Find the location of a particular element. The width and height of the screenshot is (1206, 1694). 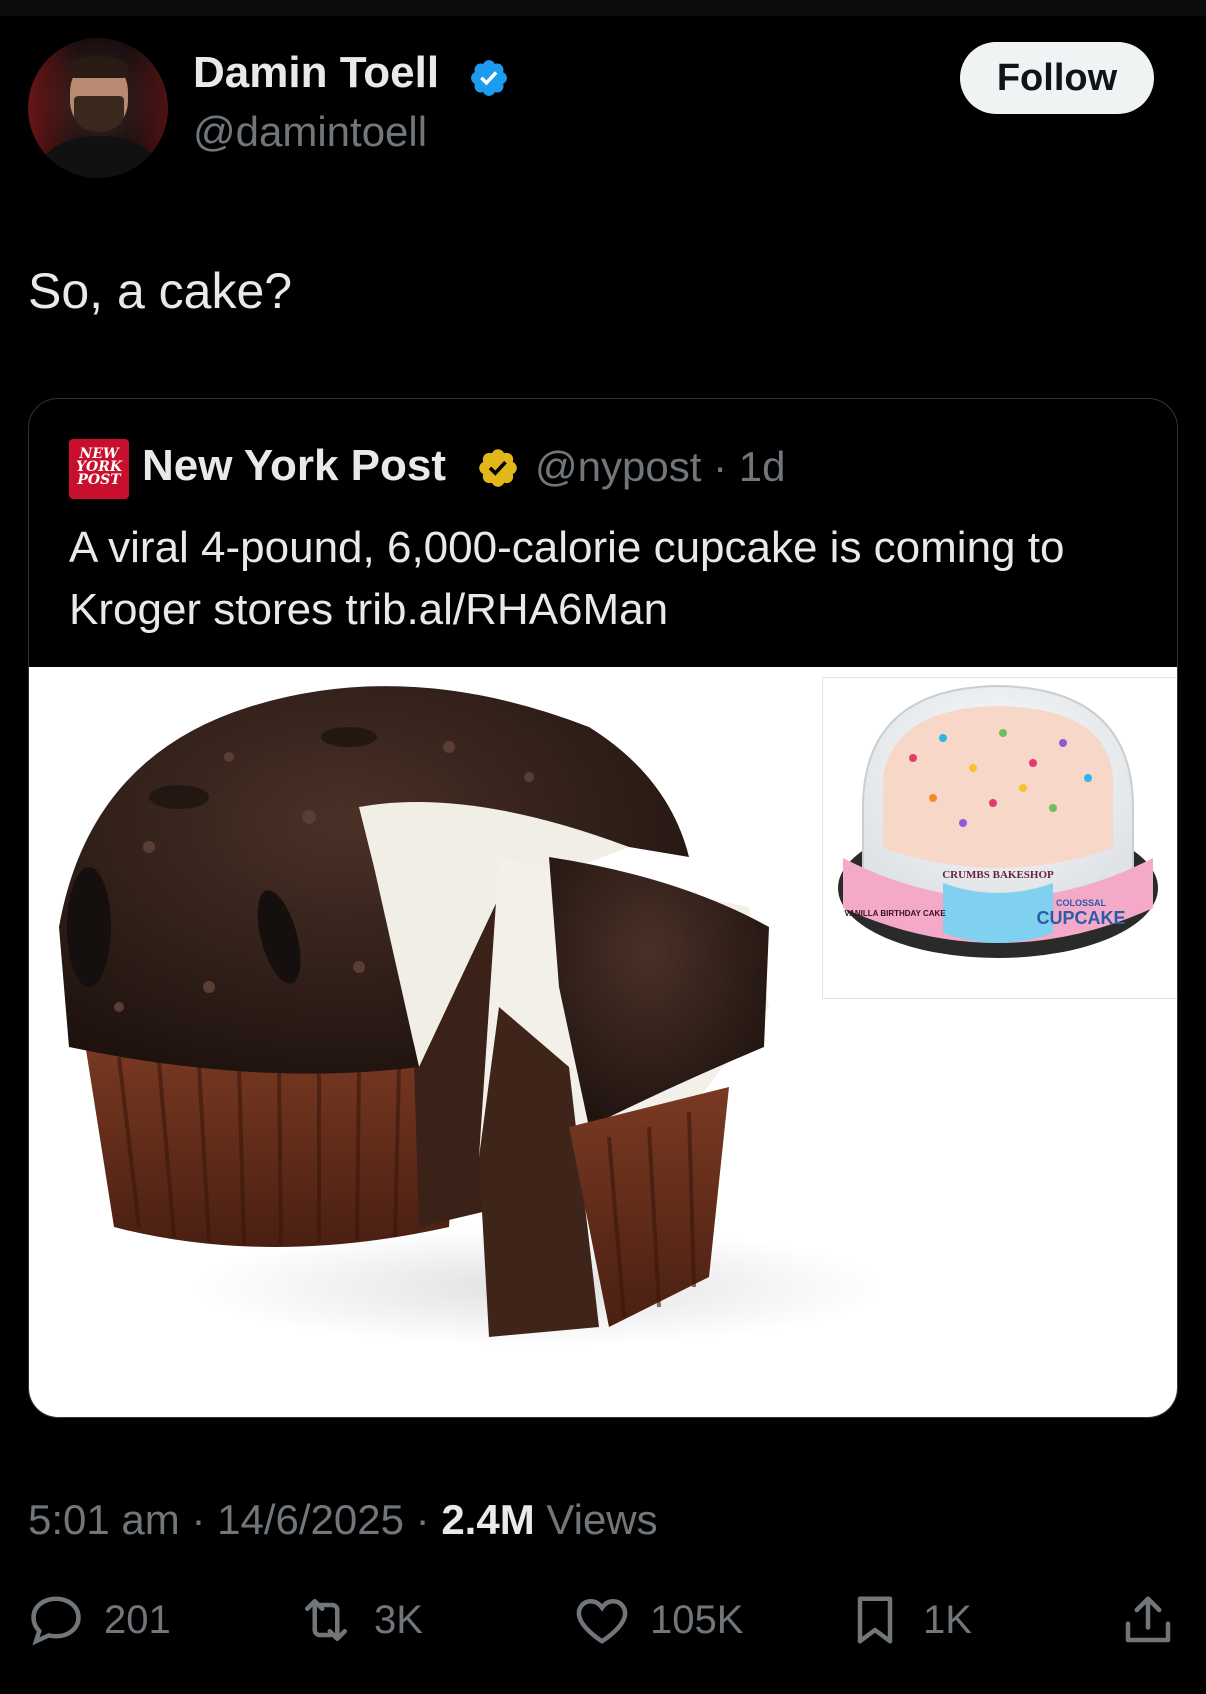

like-count: 105K is located at coordinates (697, 1619).